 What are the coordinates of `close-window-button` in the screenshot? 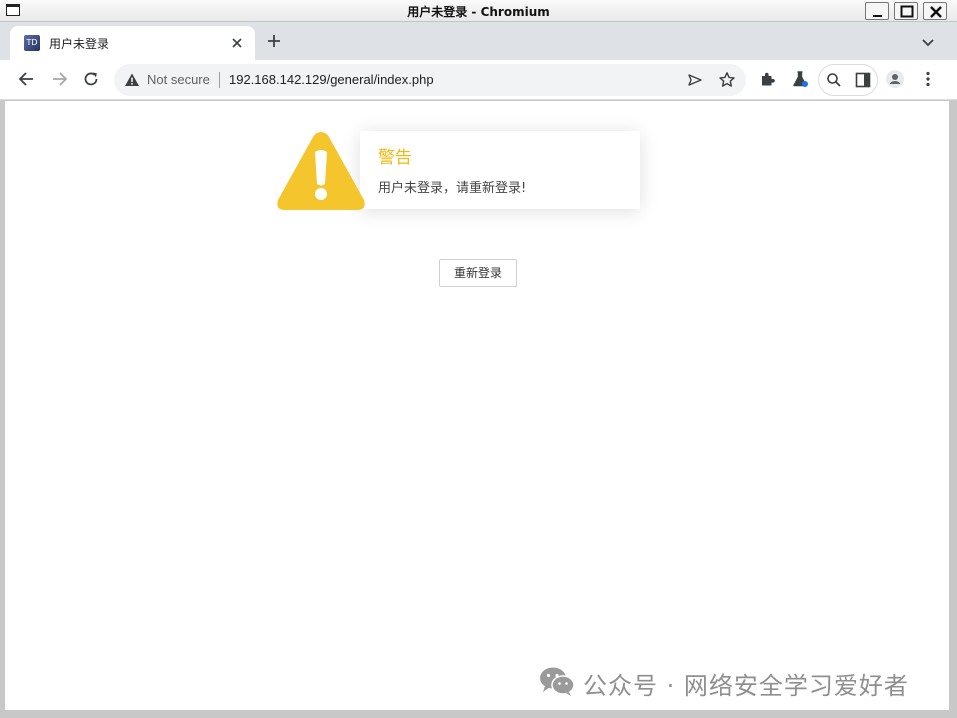 It's located at (935, 11).